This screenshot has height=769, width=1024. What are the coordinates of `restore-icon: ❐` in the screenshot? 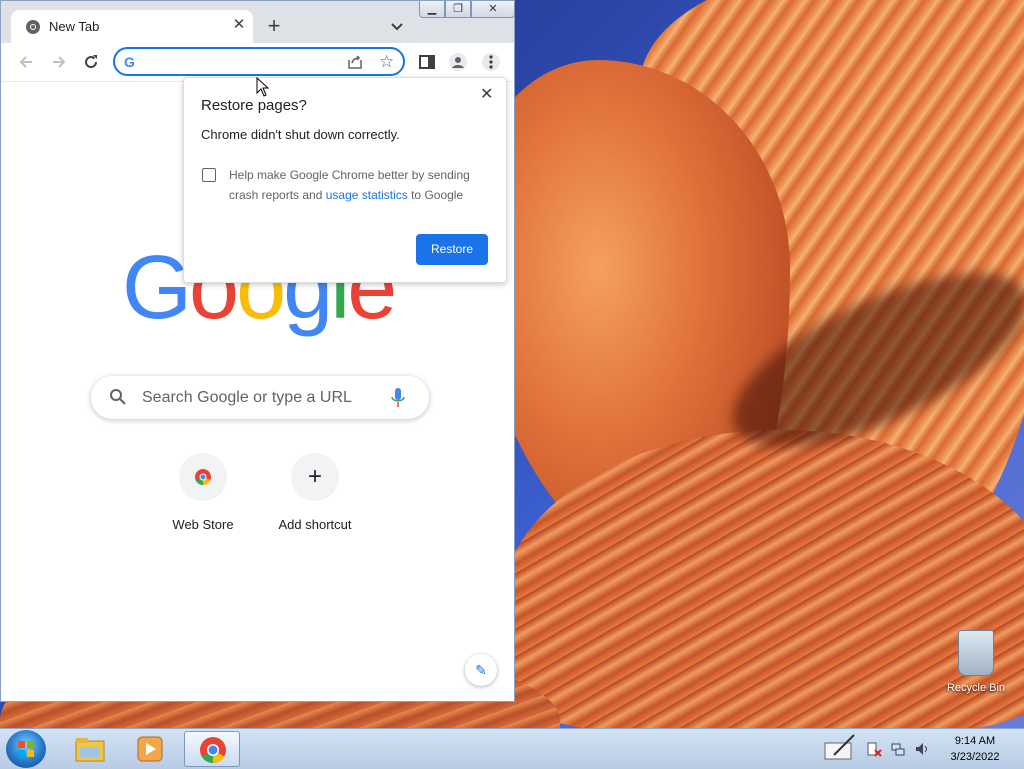 It's located at (458, 9).